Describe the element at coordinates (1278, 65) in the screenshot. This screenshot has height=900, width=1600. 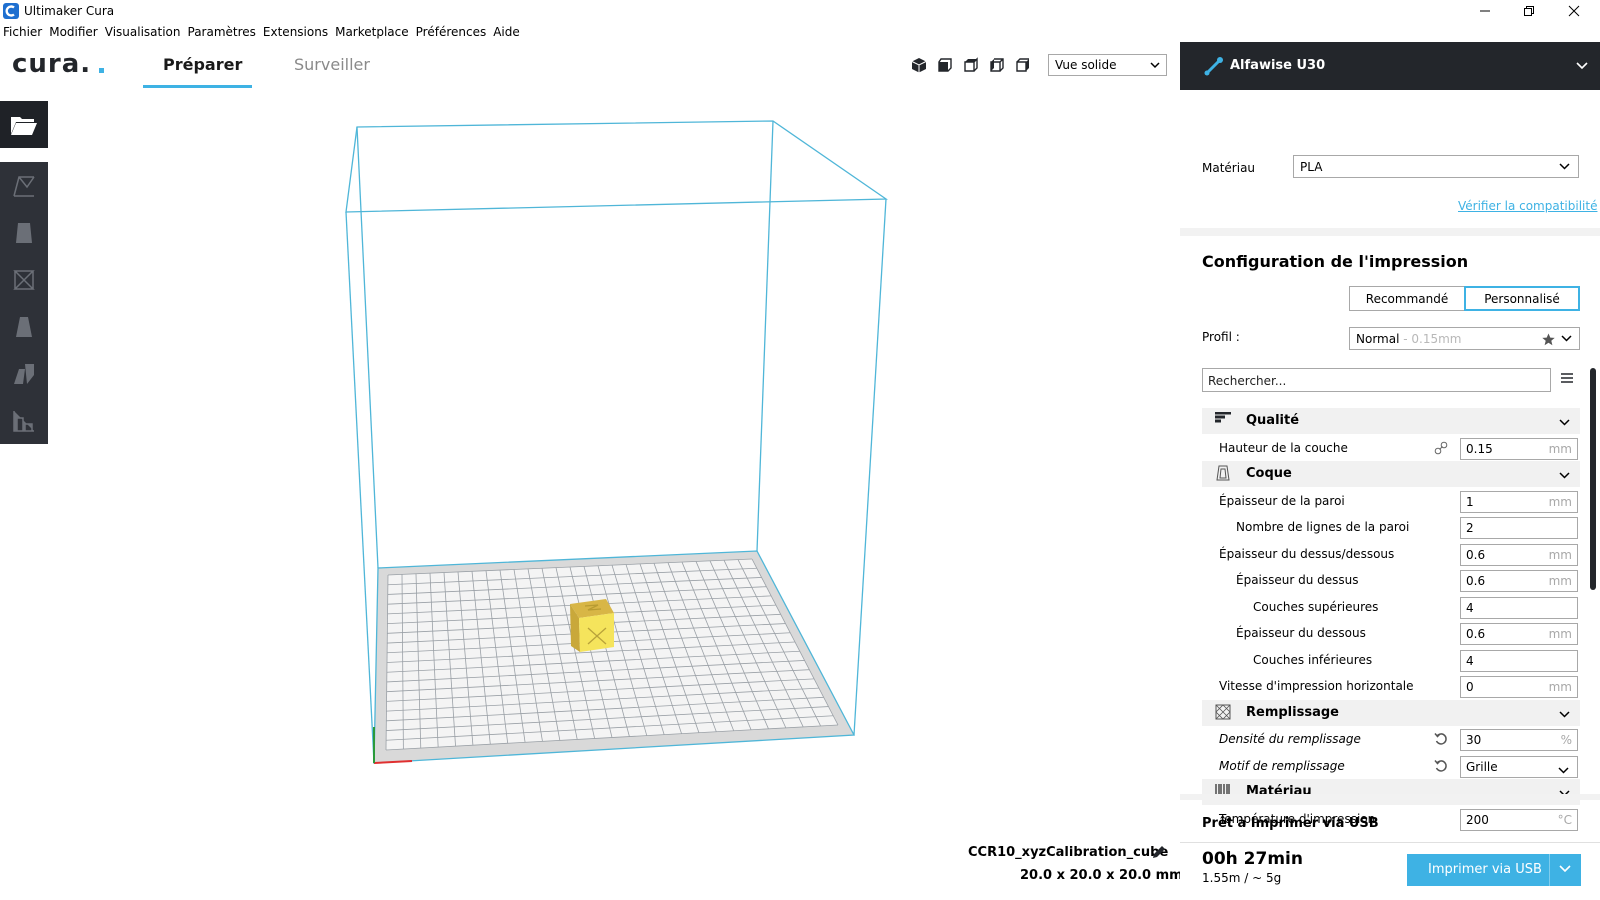
I see `printer-name: Alfawise U30` at that location.